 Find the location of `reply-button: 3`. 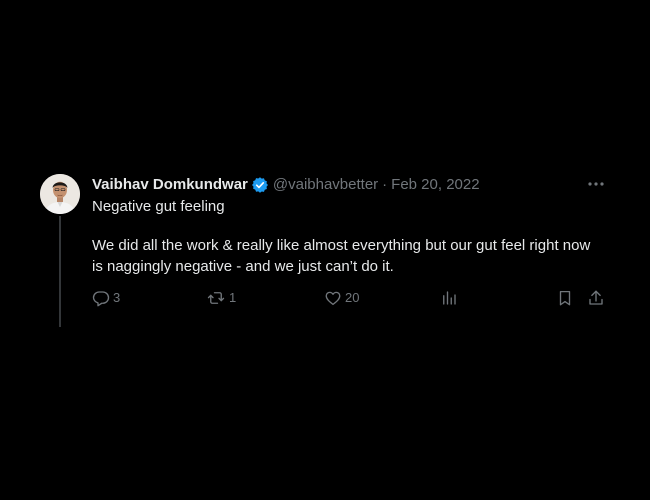

reply-button: 3 is located at coordinates (106, 298).